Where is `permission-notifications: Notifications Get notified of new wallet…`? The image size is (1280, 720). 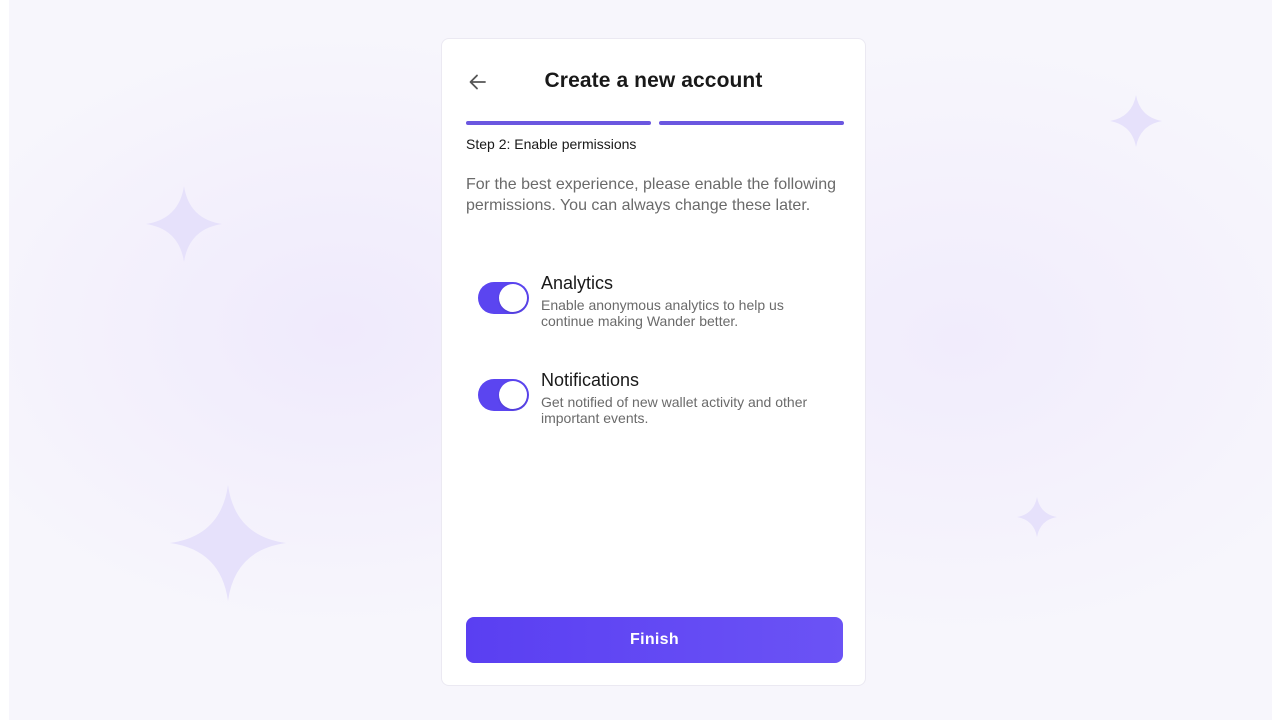
permission-notifications: Notifications Get notified of new wallet… is located at coordinates (658, 397).